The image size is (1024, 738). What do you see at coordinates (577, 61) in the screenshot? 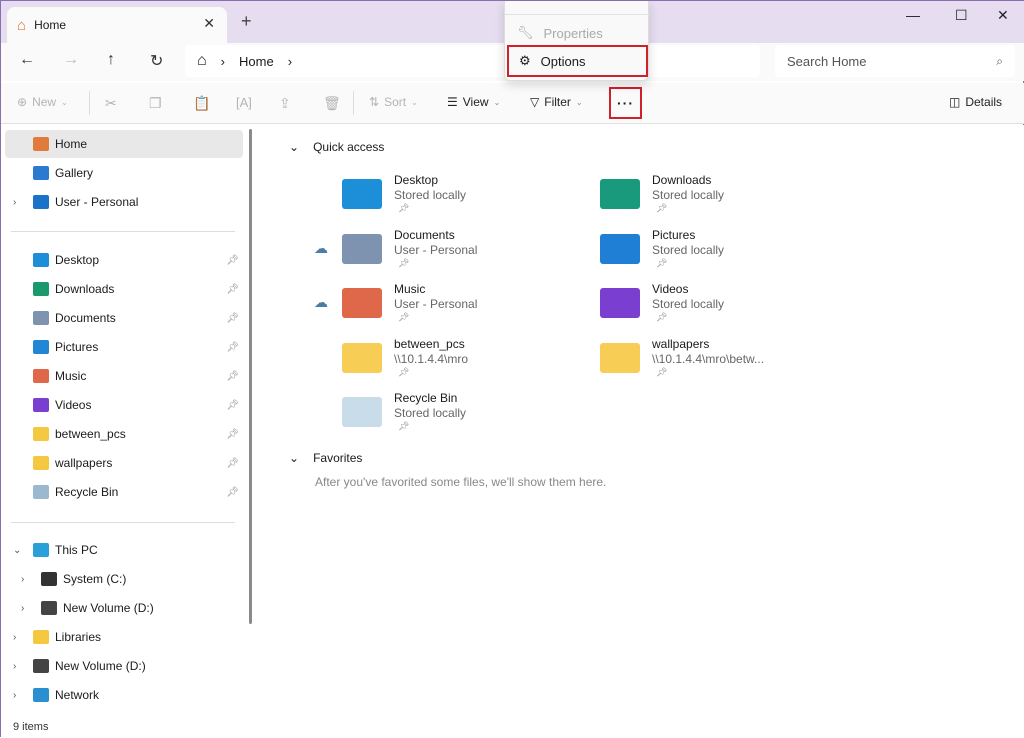
I see `menu-item-options: ⚙ Options` at bounding box center [577, 61].